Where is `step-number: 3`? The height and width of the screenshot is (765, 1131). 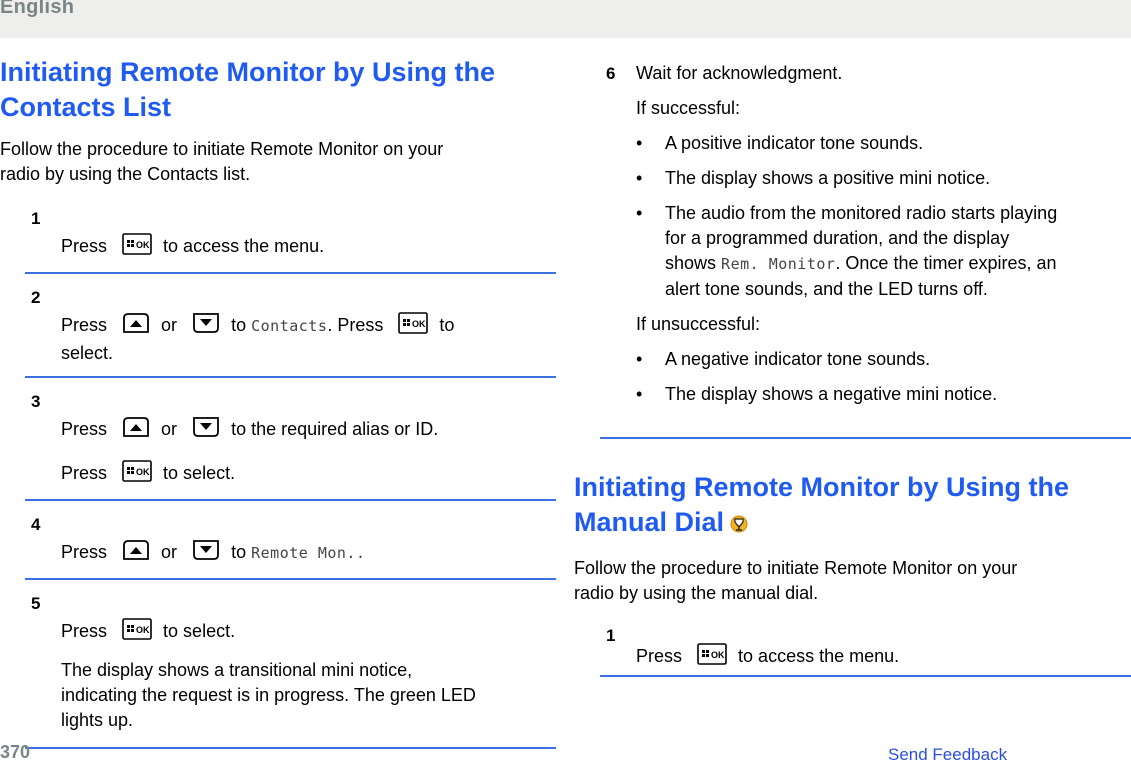
step-number: 3 is located at coordinates (36, 401).